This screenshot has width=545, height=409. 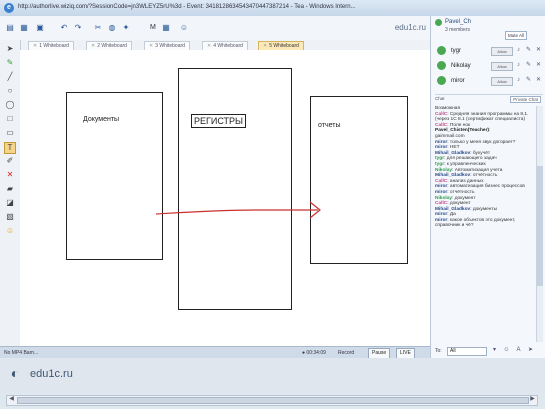 I want to click on tab-label: 5 Whiteboard, so click(x=284, y=46).